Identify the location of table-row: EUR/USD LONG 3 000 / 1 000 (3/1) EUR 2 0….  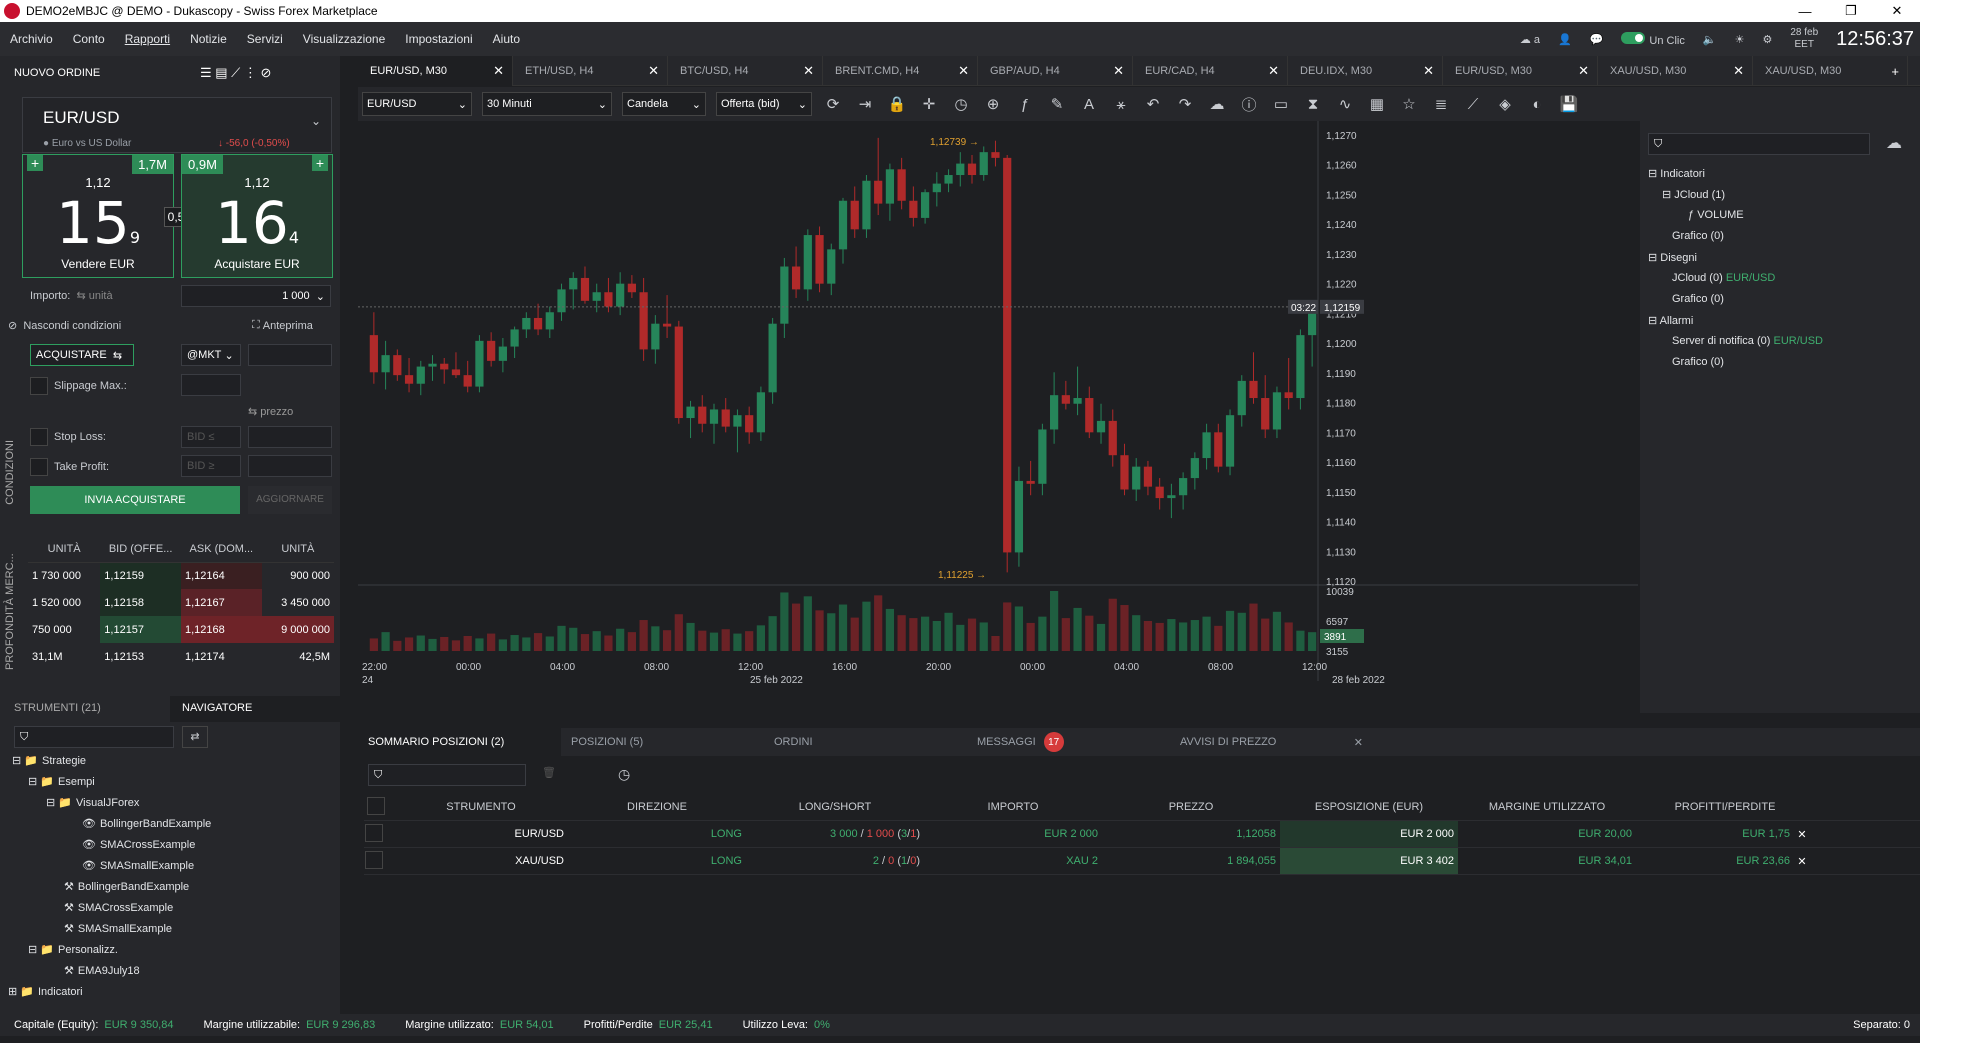
(1142, 834).